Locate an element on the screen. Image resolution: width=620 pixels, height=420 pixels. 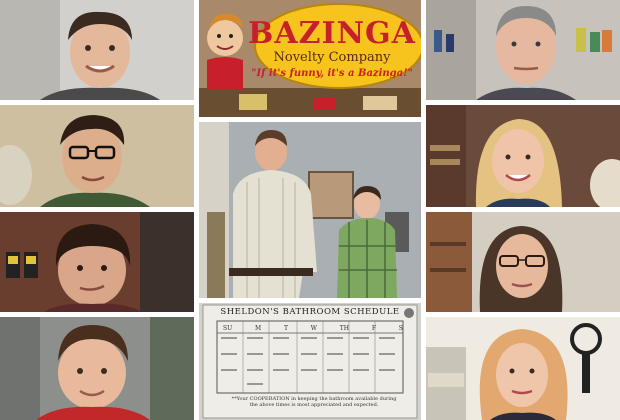
man-with-glasses-image is located at coordinates (97, 156).